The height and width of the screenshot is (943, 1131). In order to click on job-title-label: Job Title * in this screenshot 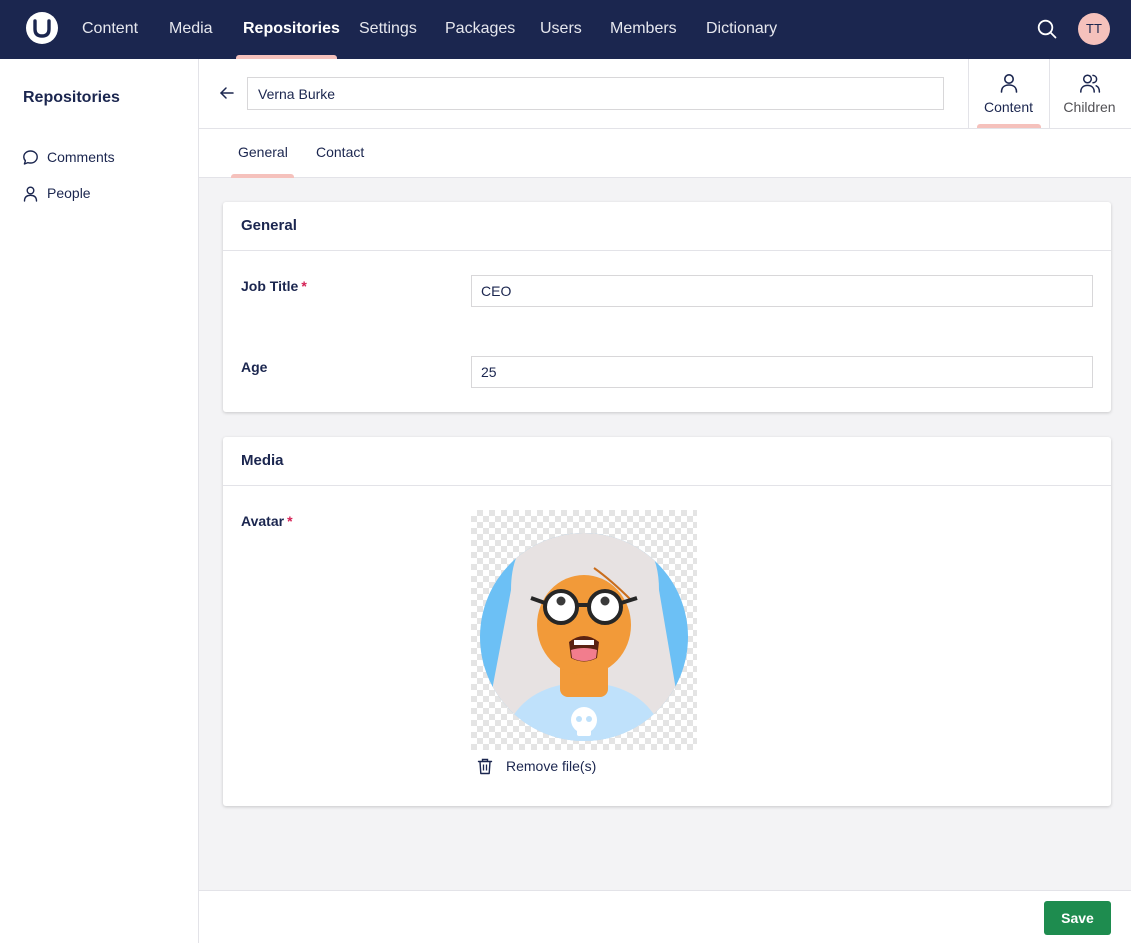, I will do `click(274, 286)`.